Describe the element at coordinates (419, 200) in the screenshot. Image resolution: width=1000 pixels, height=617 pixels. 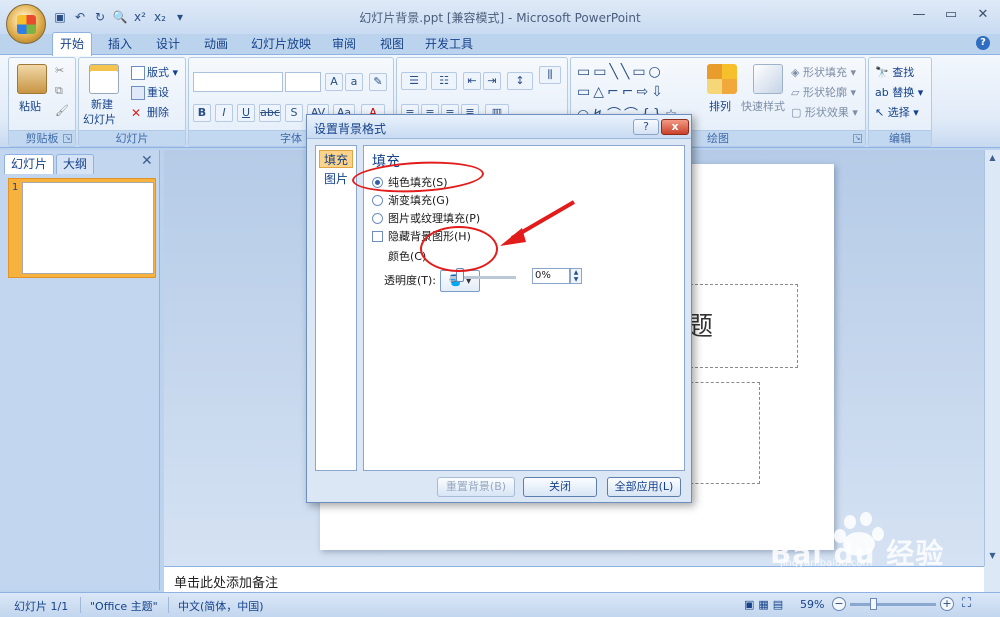
I see `gradient-fill-label: 渐变填充(G)` at that location.